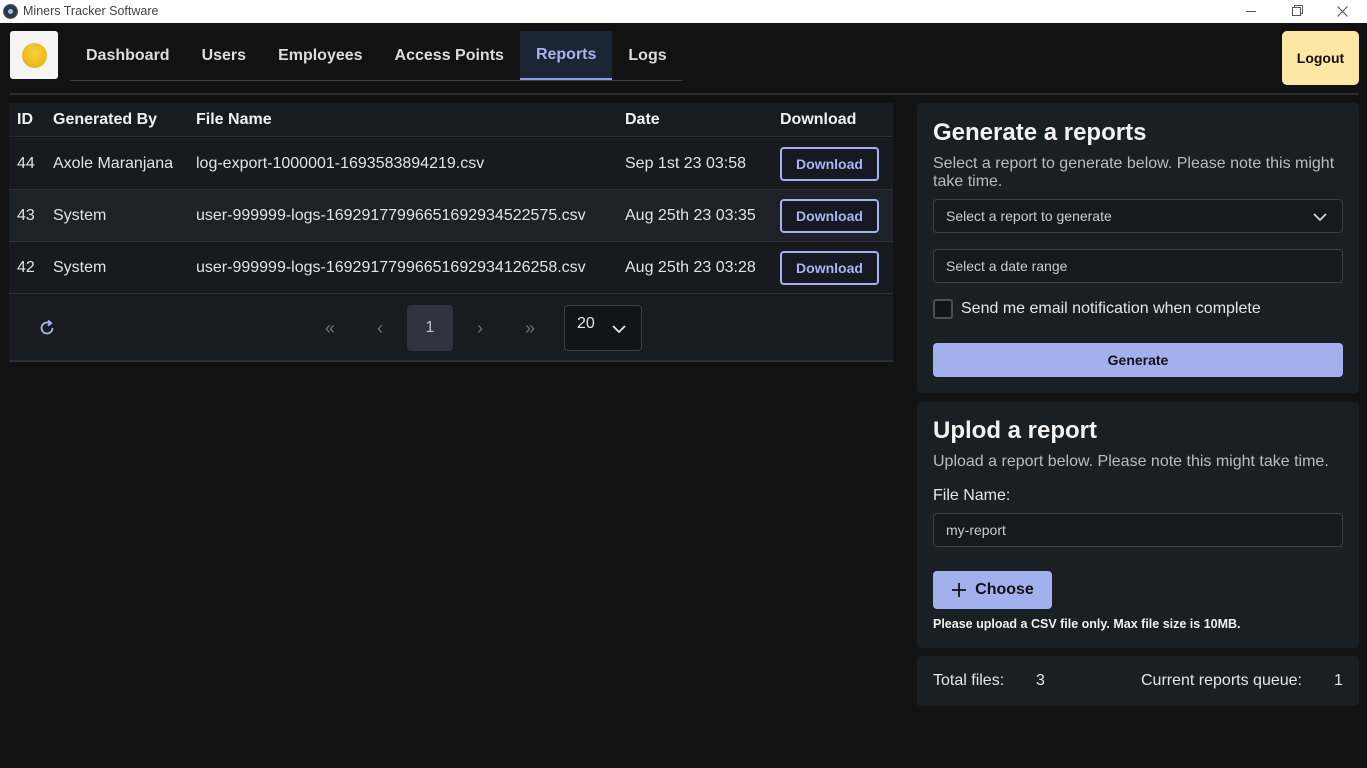 Image resolution: width=1367 pixels, height=768 pixels. I want to click on sun-logo-icon, so click(34, 55).